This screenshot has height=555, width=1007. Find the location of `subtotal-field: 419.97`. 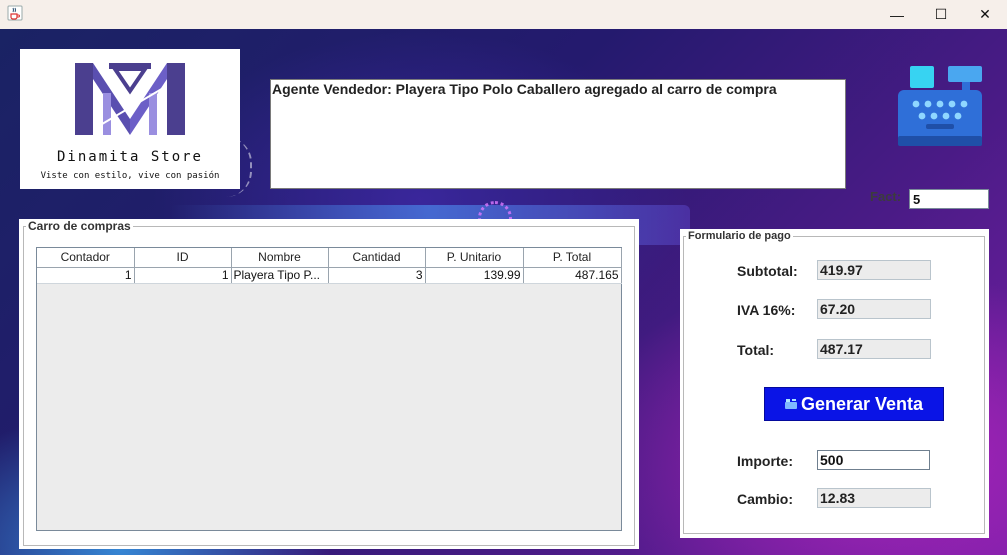

subtotal-field: 419.97 is located at coordinates (874, 270).